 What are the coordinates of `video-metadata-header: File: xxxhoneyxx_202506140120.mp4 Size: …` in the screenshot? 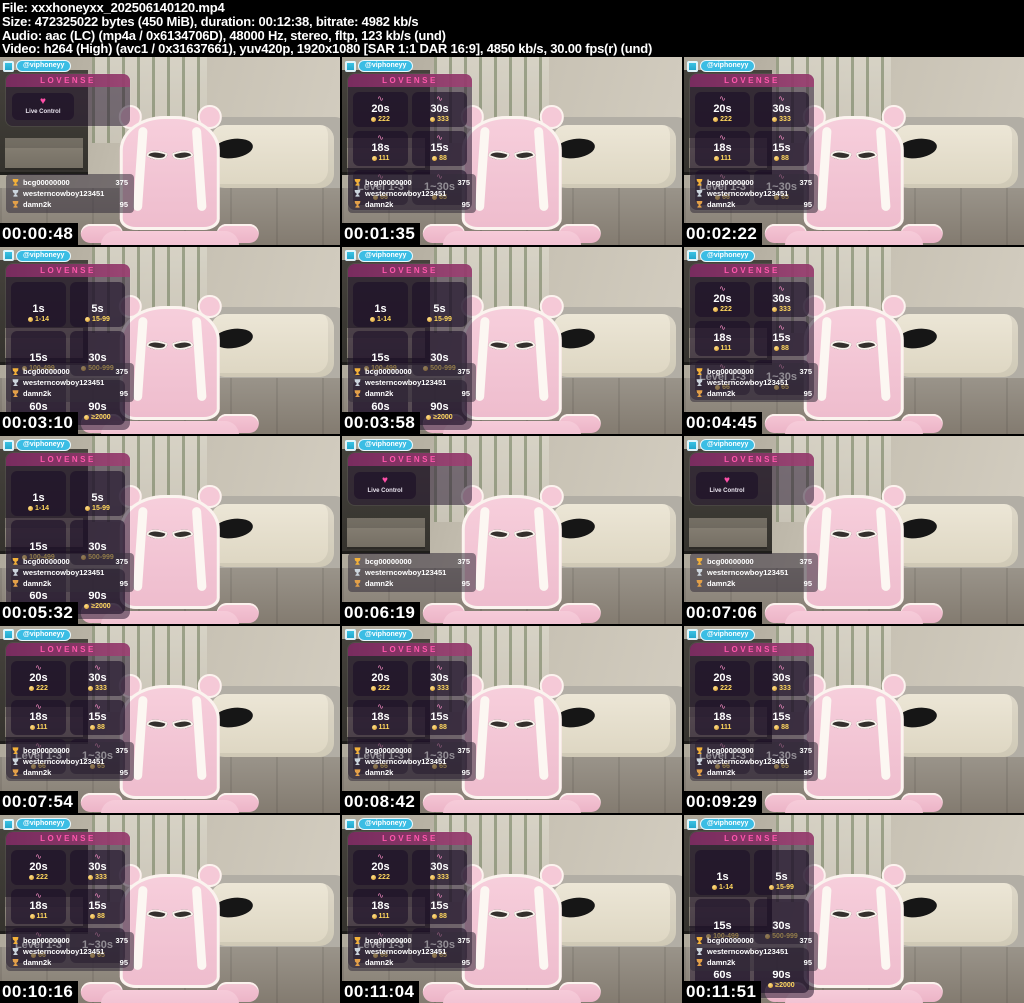 It's located at (512, 28).